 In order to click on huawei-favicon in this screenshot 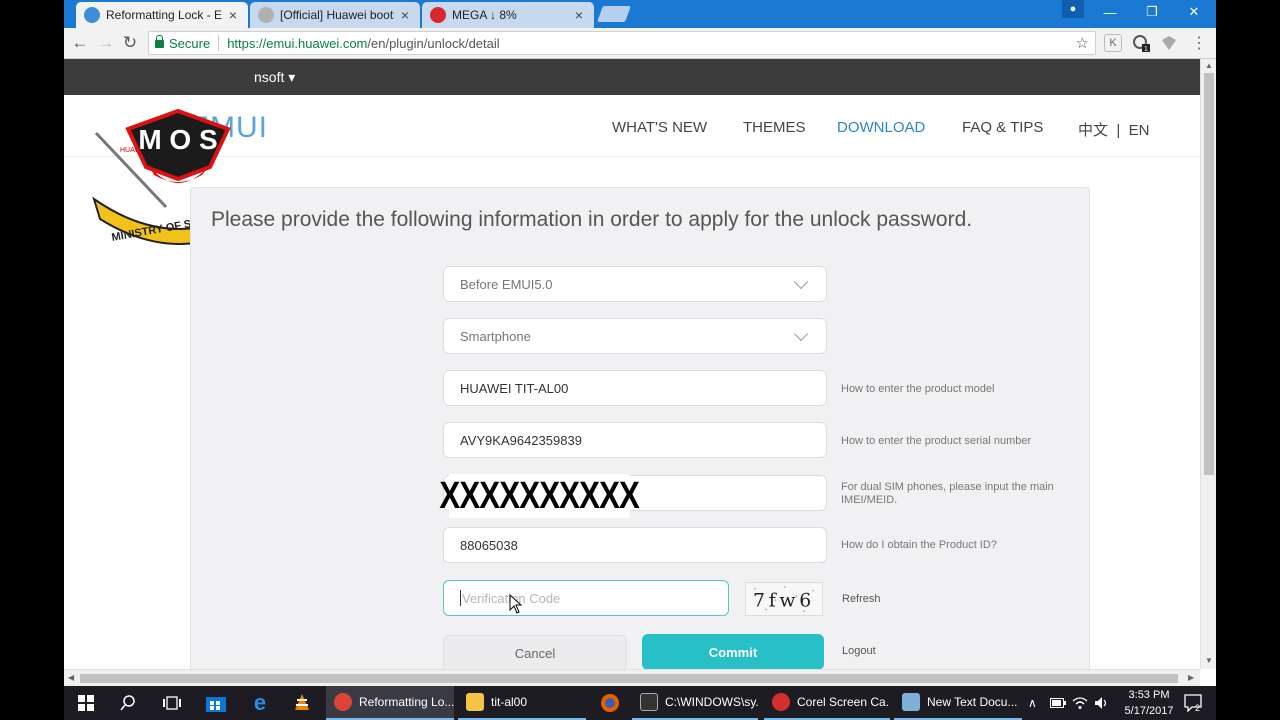, I will do `click(266, 15)`.